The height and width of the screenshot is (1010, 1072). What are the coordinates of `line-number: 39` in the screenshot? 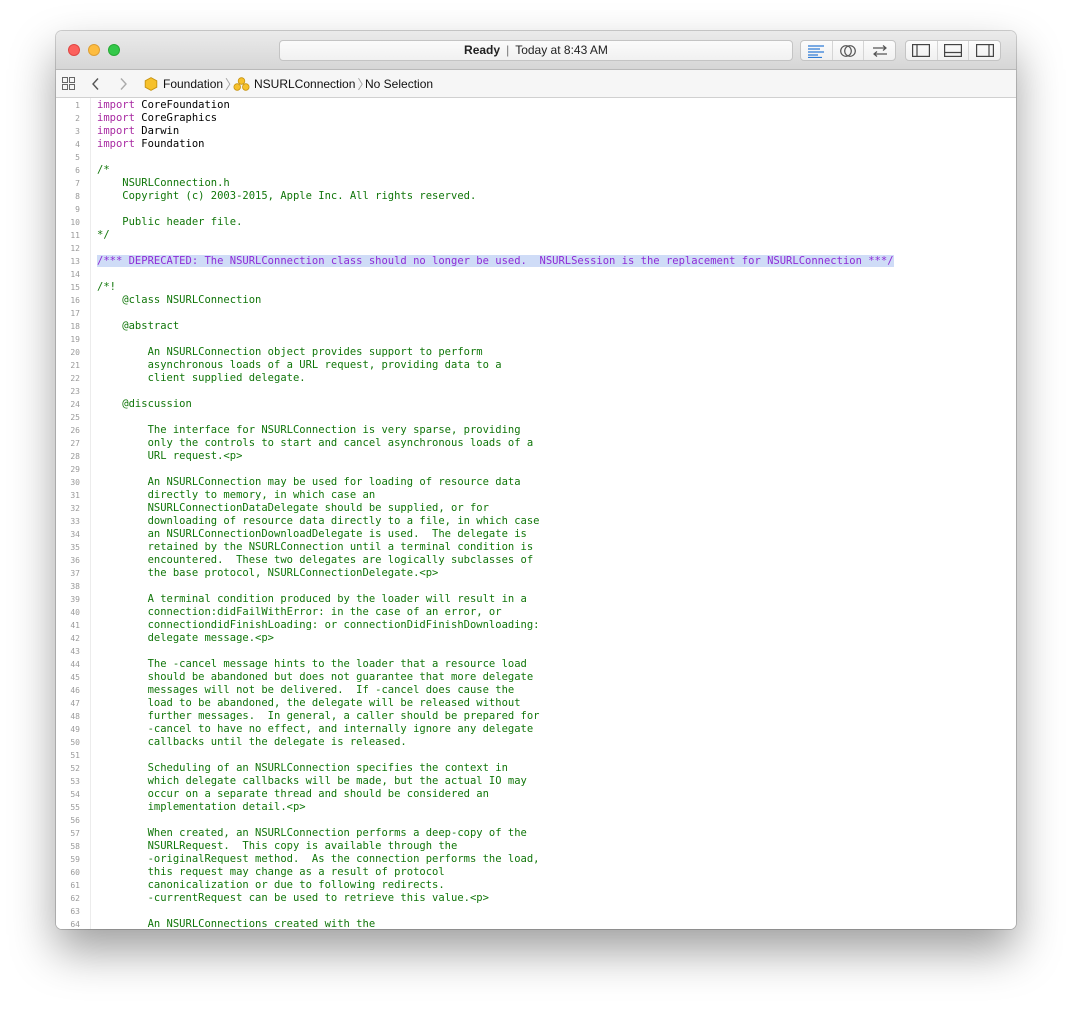 It's located at (75, 599).